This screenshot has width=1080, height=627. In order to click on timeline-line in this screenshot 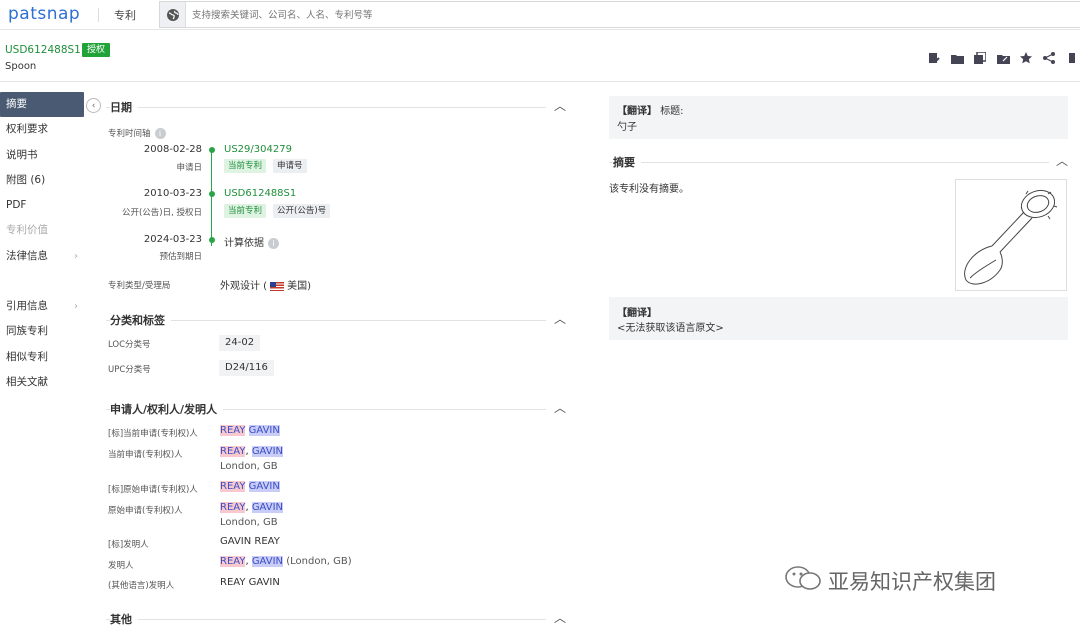, I will do `click(211, 198)`.